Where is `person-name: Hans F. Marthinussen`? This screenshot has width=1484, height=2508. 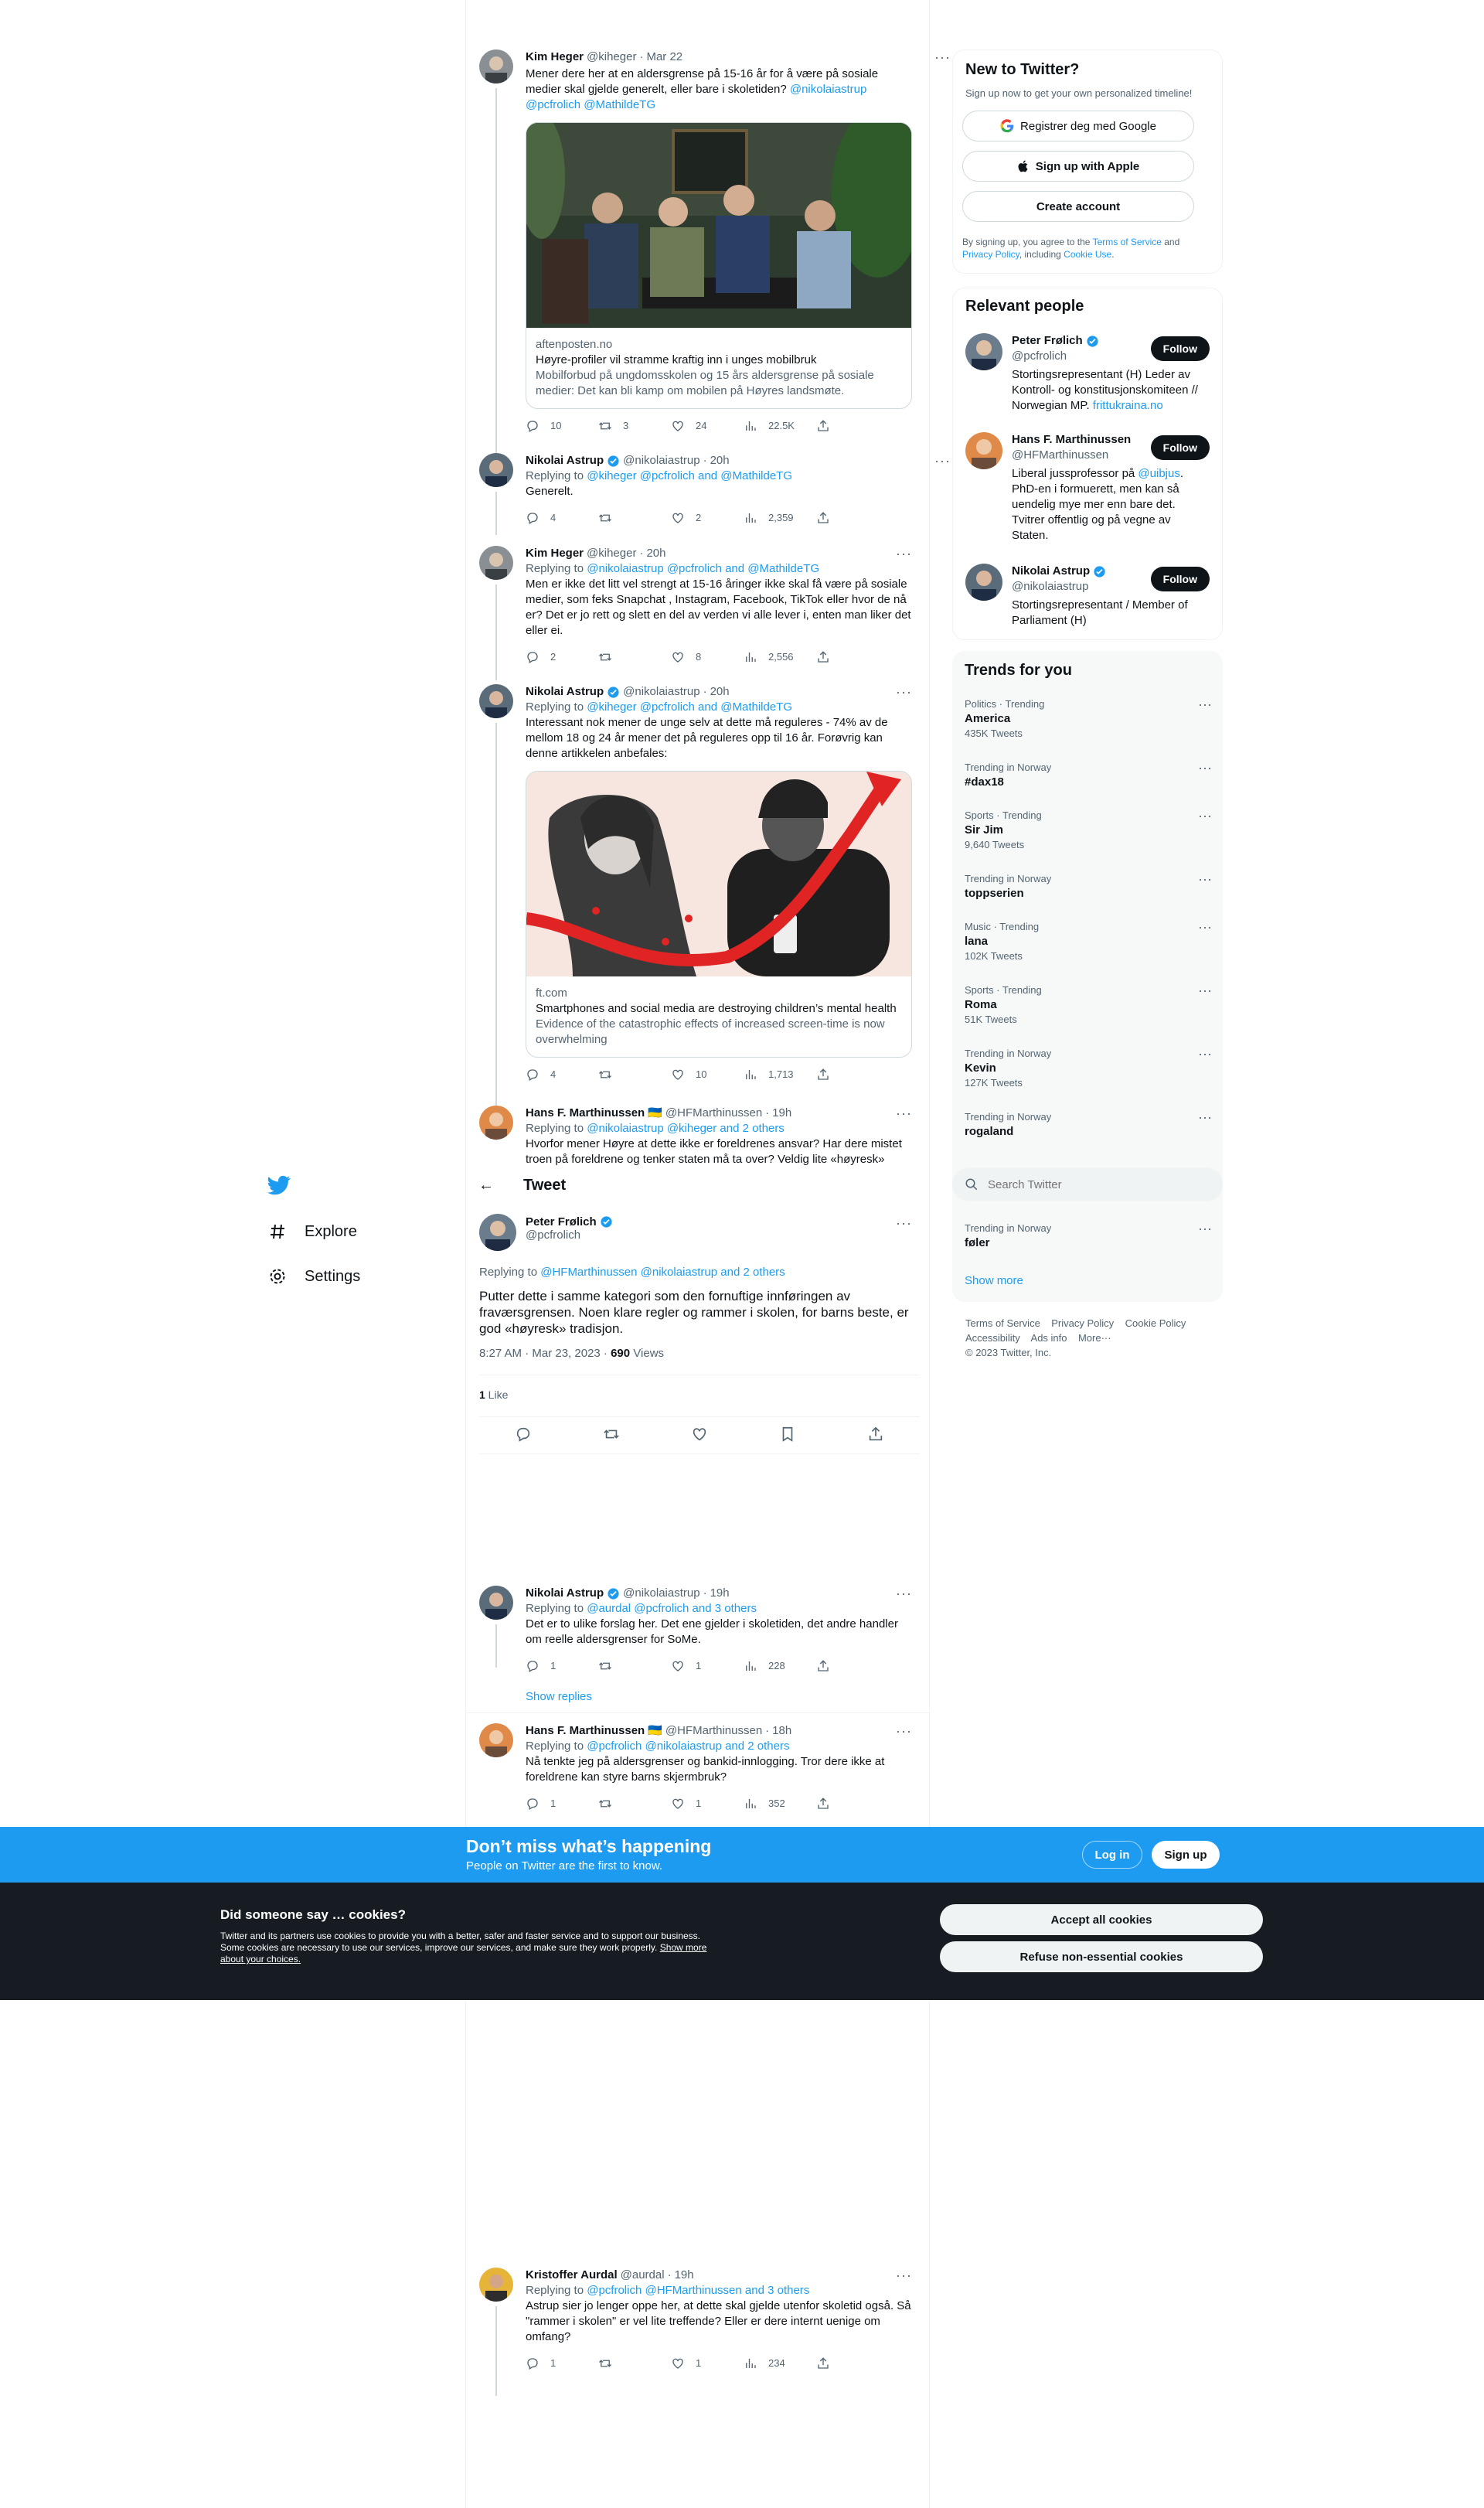 person-name: Hans F. Marthinussen is located at coordinates (1071, 440).